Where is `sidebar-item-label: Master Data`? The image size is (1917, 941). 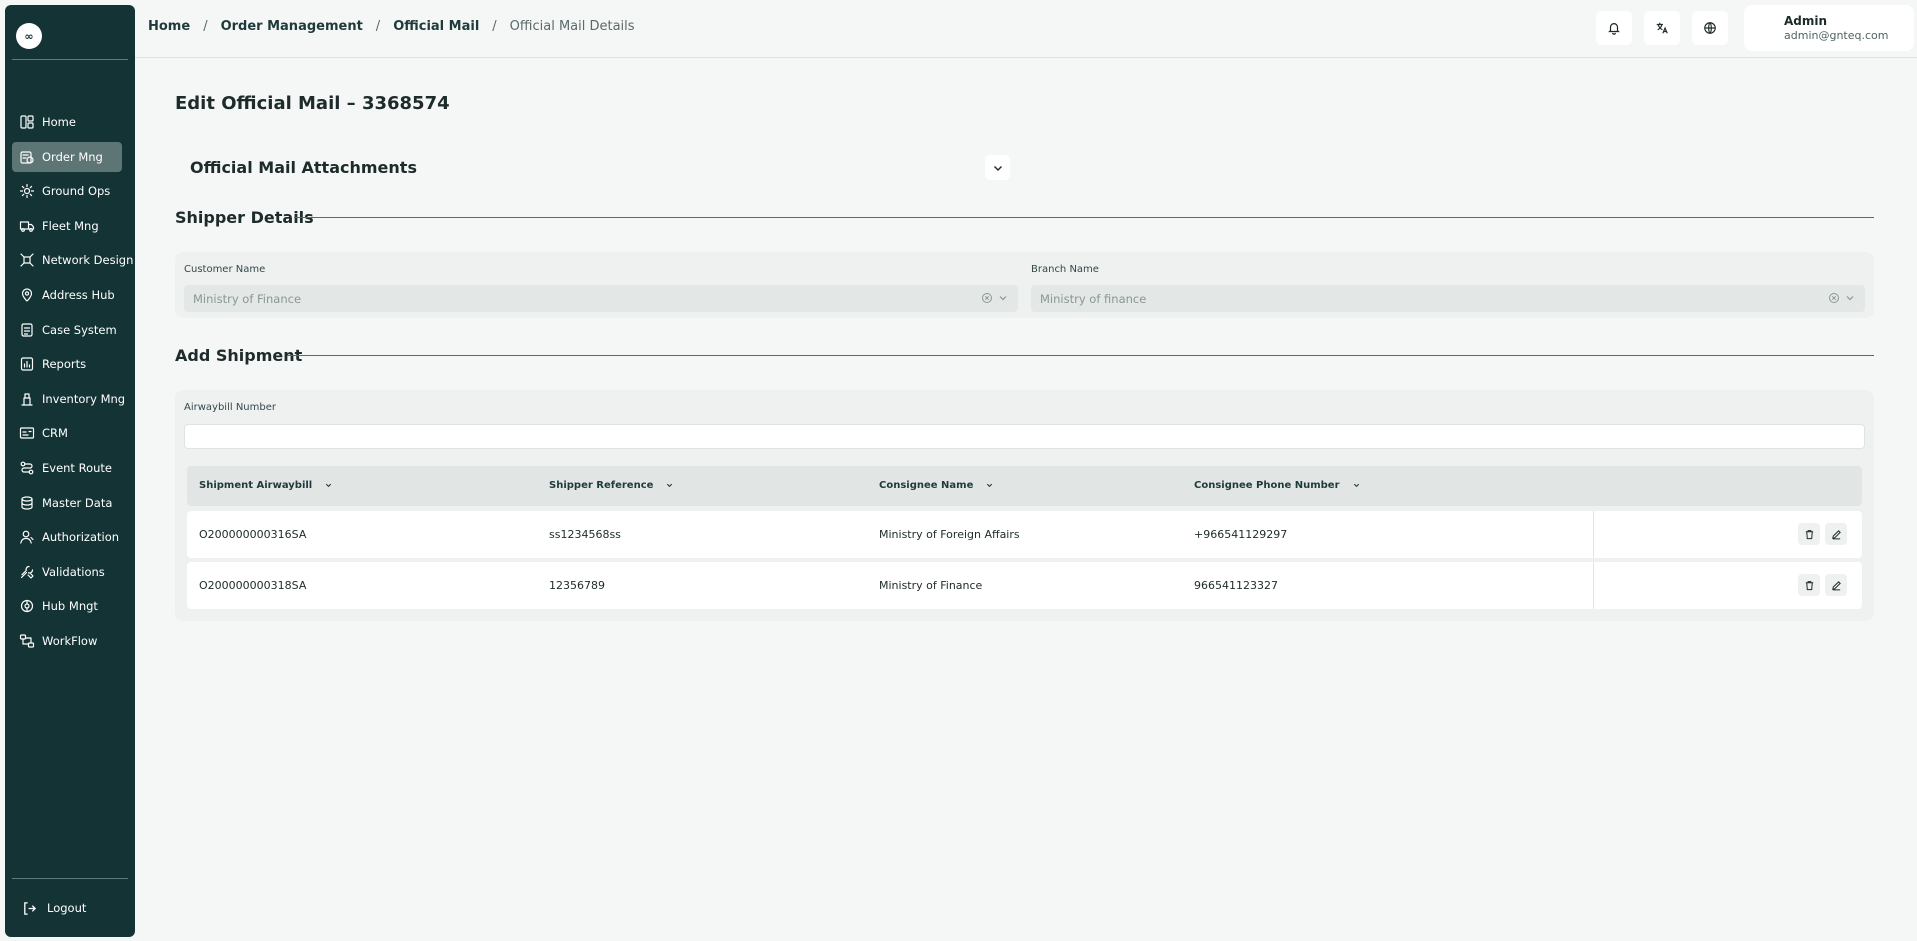
sidebar-item-label: Master Data is located at coordinates (77, 502).